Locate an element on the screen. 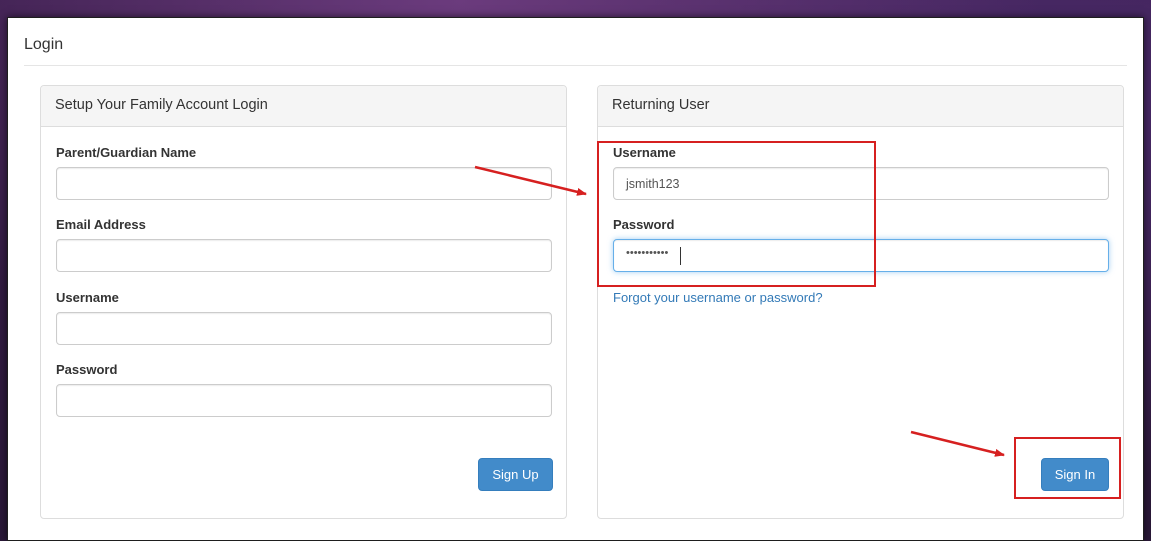  email-label: Email Address is located at coordinates (101, 224).